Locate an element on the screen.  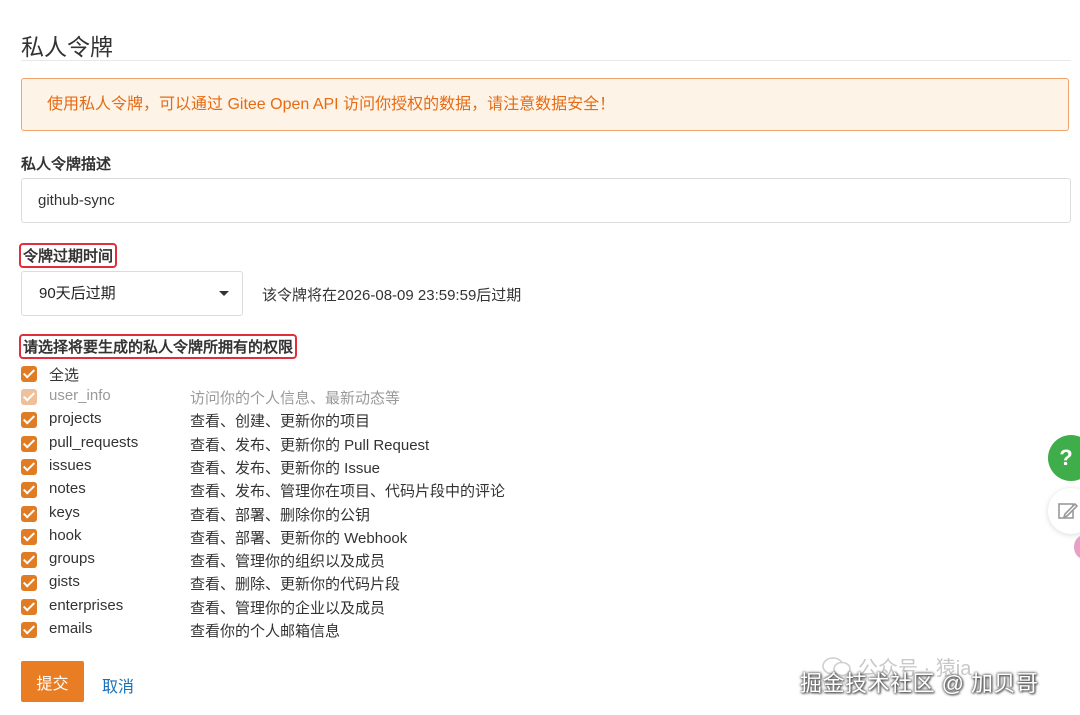
title-divider is located at coordinates (546, 60).